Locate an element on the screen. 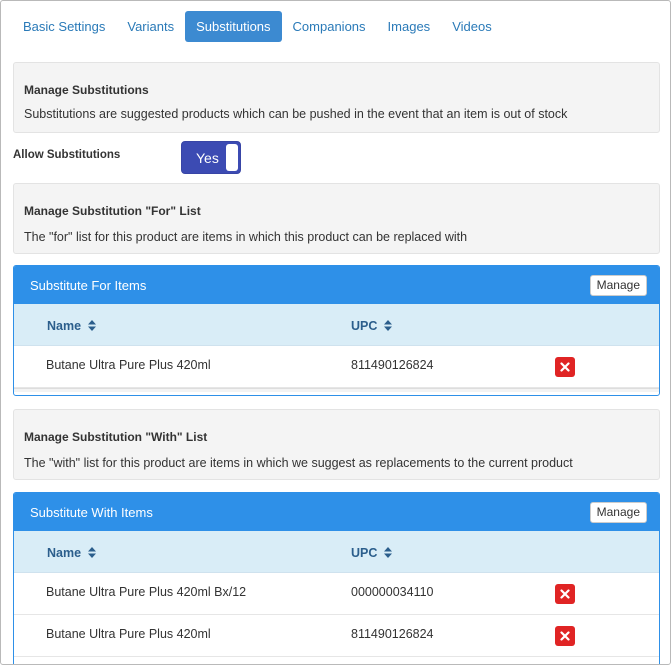 Image resolution: width=671 pixels, height=665 pixels. panel-header: Substitute With Items Manage is located at coordinates (336, 512).